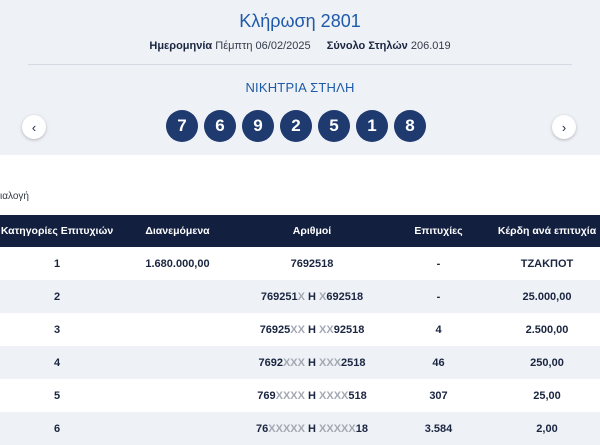  I want to click on table-row: 6 76XXXXX Η XXXXX18 3.584 2,00, so click(300, 428).